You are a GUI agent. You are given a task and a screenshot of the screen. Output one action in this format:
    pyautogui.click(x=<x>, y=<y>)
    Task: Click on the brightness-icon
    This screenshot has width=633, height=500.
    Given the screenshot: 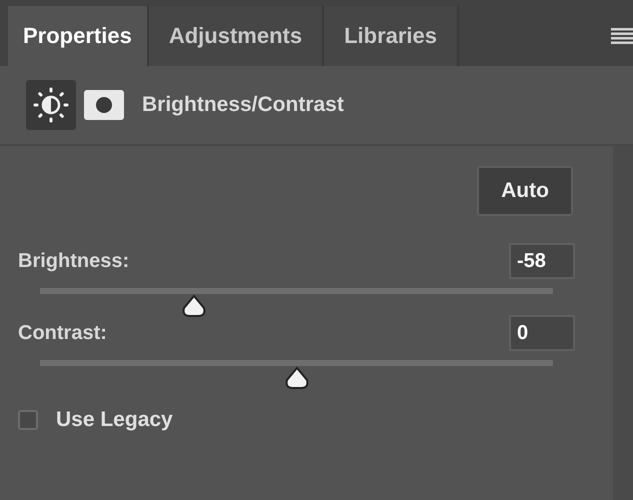 What is the action you would take?
    pyautogui.click(x=51, y=105)
    